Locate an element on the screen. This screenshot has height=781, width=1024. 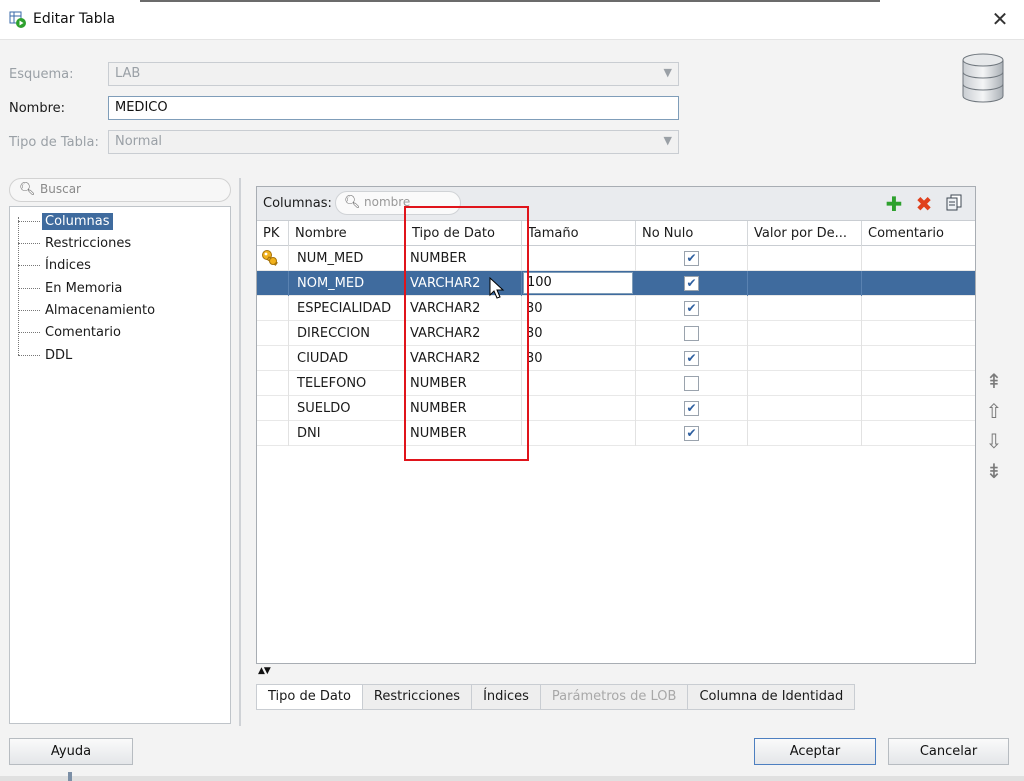
copy-column-button is located at coordinates (954, 204).